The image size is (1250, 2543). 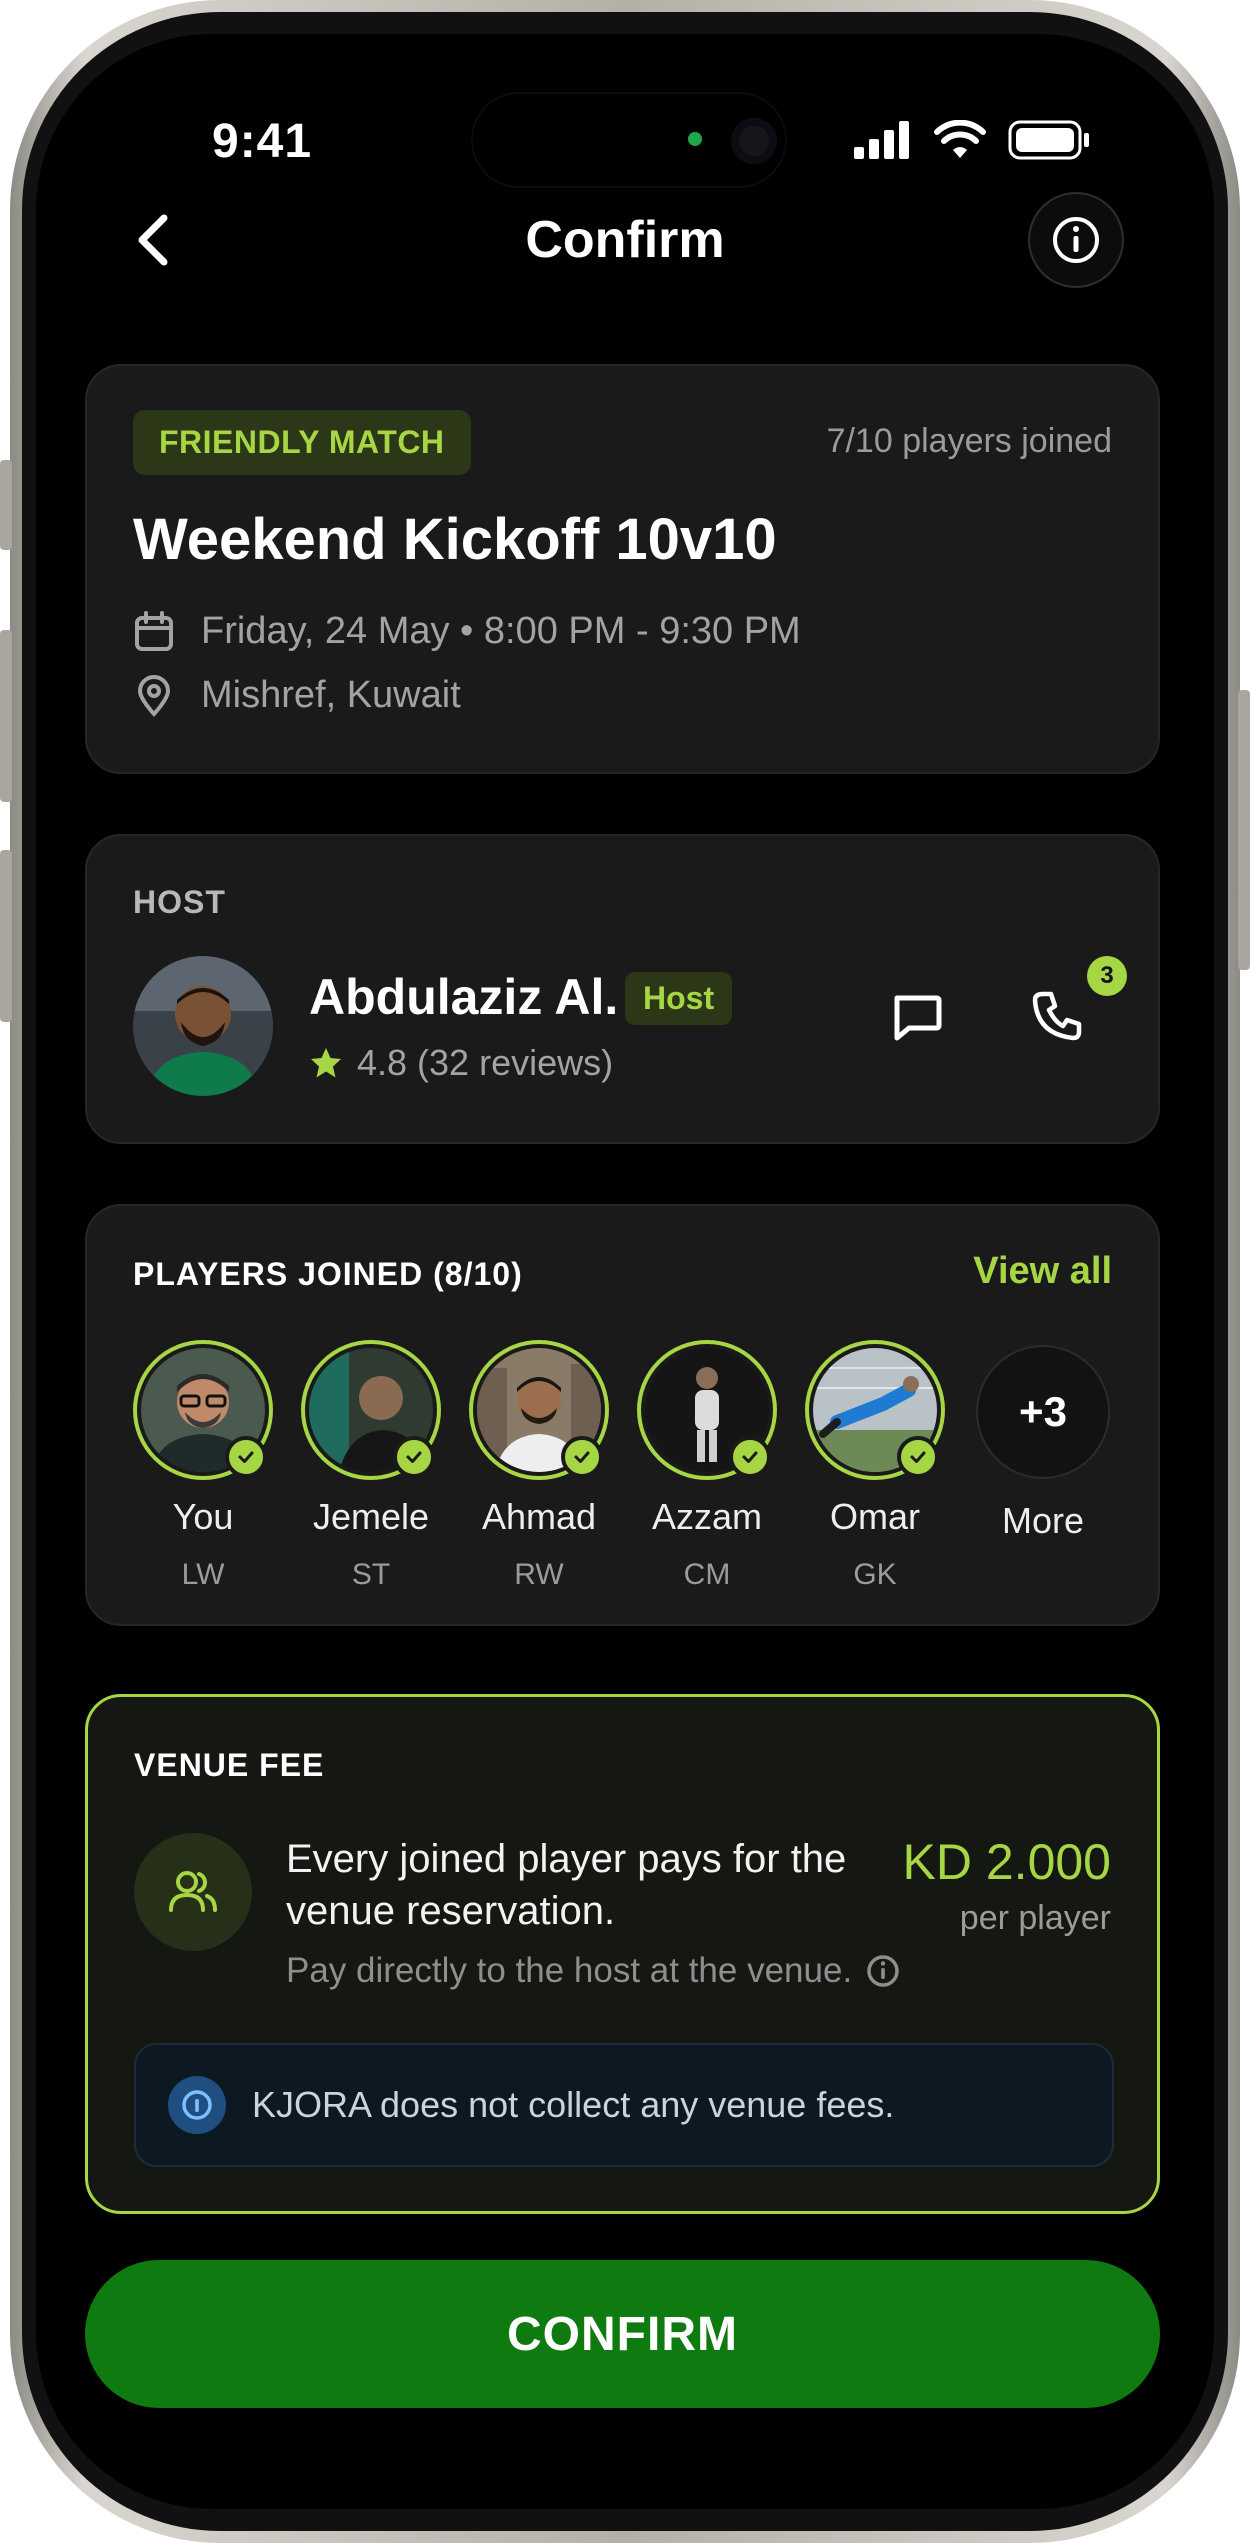 I want to click on player-name: Ahmad, so click(x=539, y=1516).